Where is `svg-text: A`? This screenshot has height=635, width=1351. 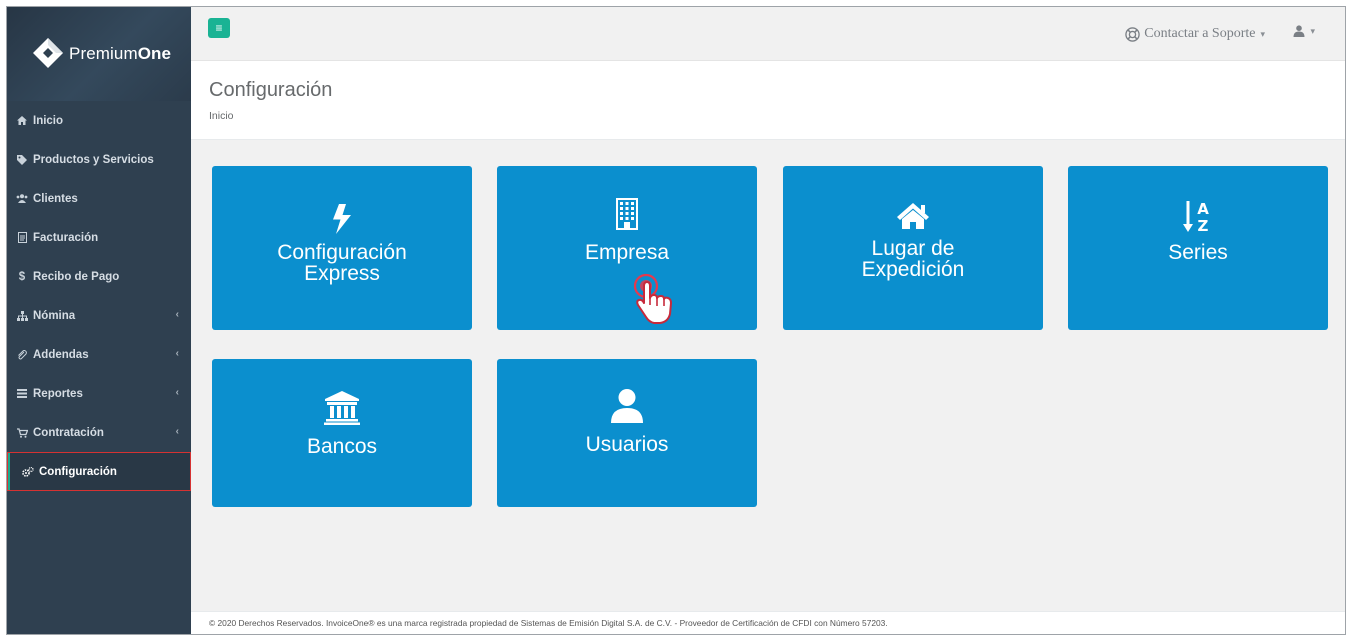 svg-text: A is located at coordinates (1203, 209).